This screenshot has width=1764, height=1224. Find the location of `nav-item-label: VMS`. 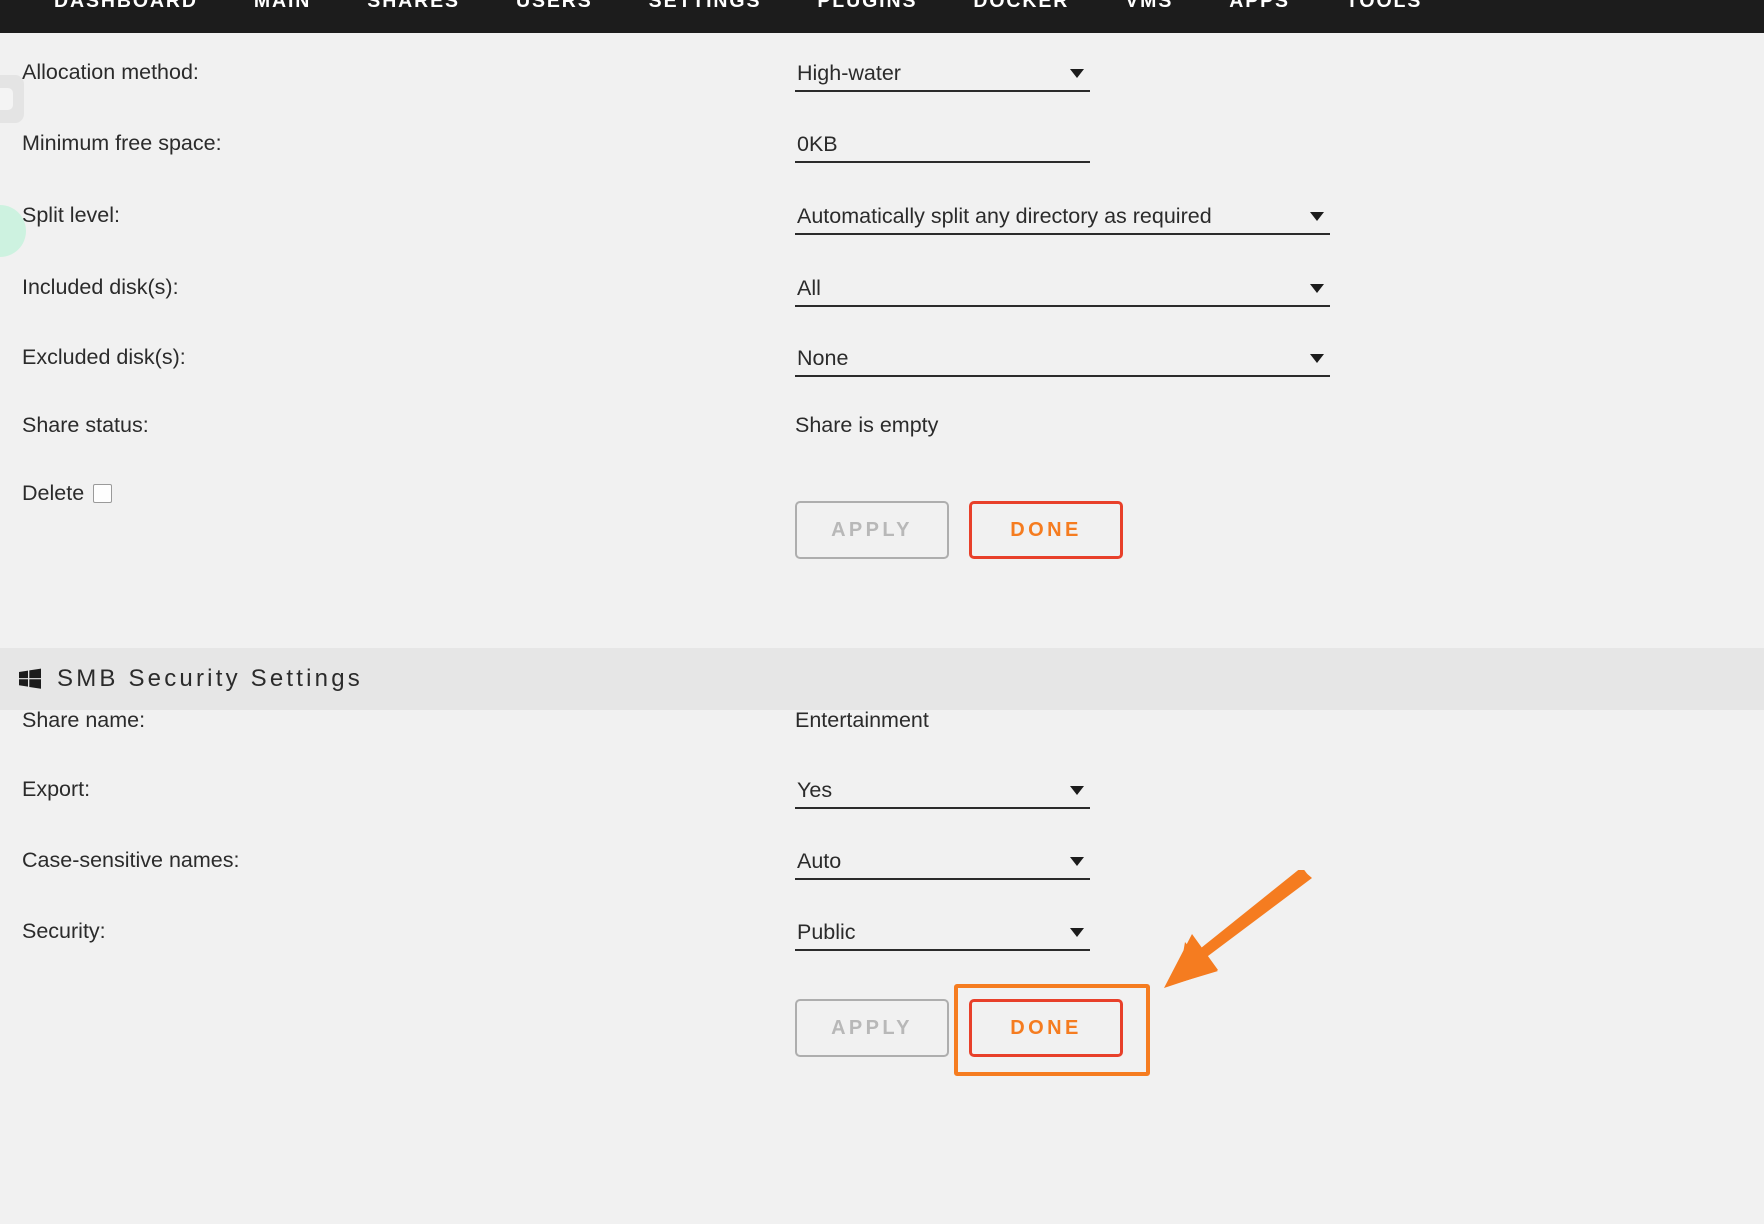

nav-item-label: VMS is located at coordinates (1149, 6).